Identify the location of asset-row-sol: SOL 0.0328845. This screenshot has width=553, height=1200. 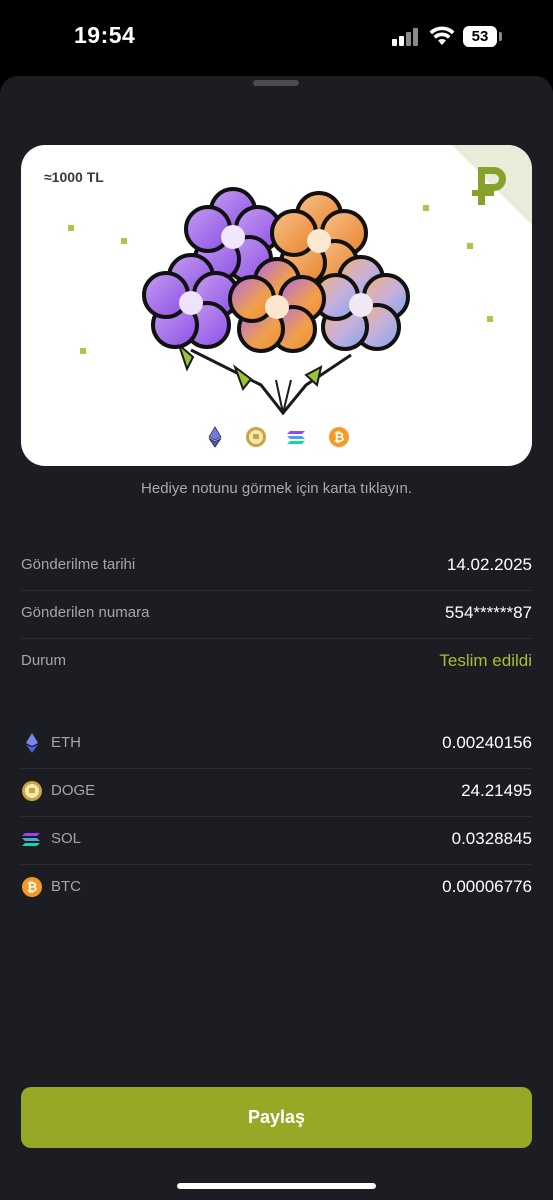
(276, 840).